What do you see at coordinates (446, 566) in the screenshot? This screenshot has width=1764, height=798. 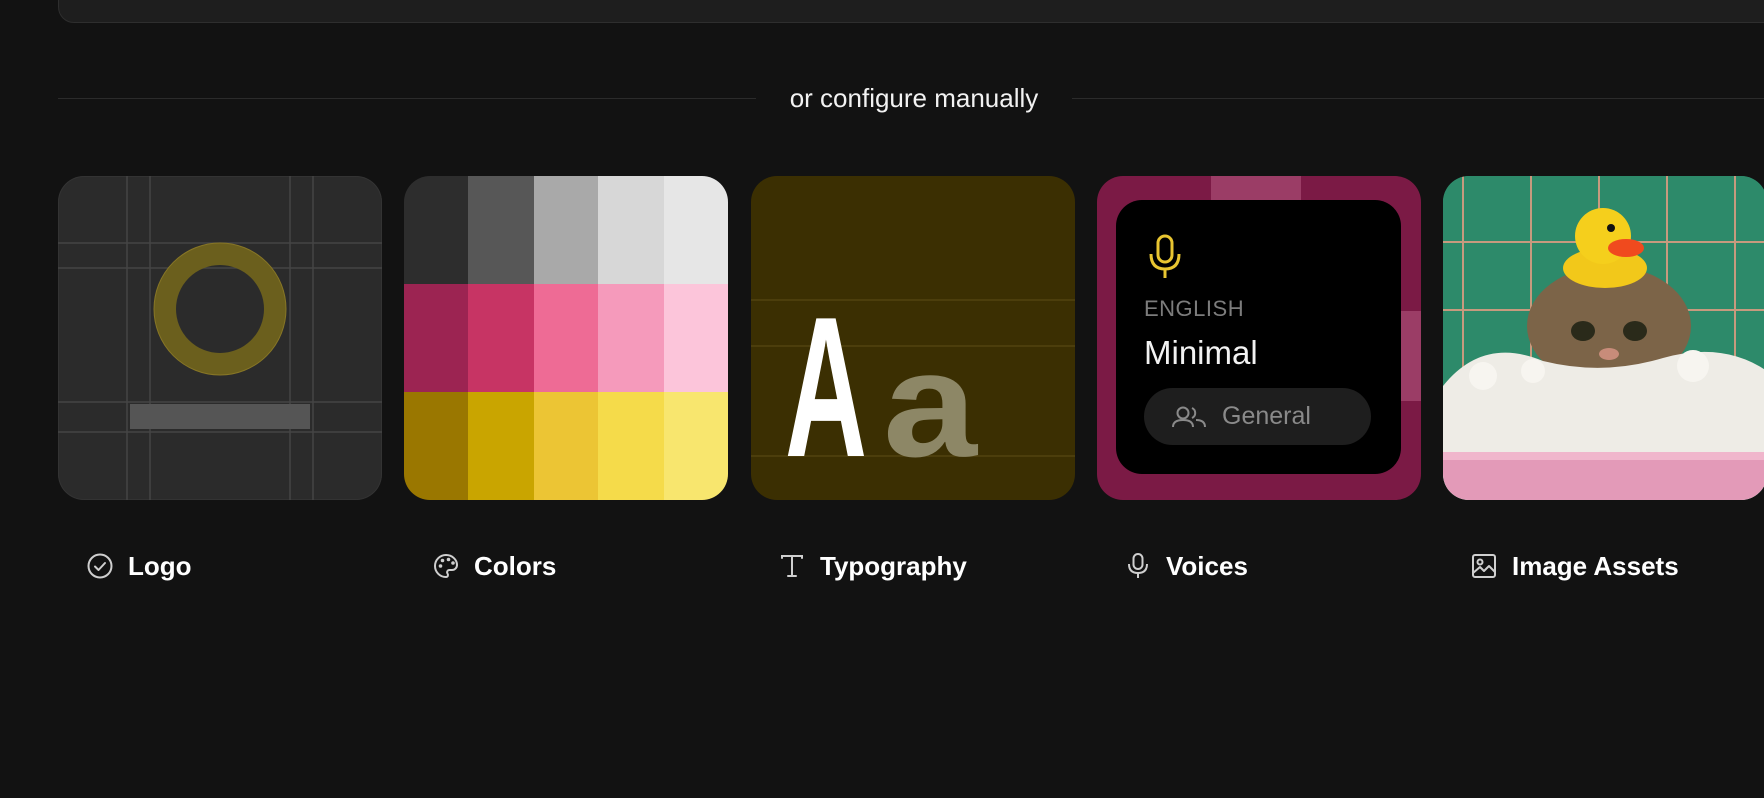 I see `palette-icon` at bounding box center [446, 566].